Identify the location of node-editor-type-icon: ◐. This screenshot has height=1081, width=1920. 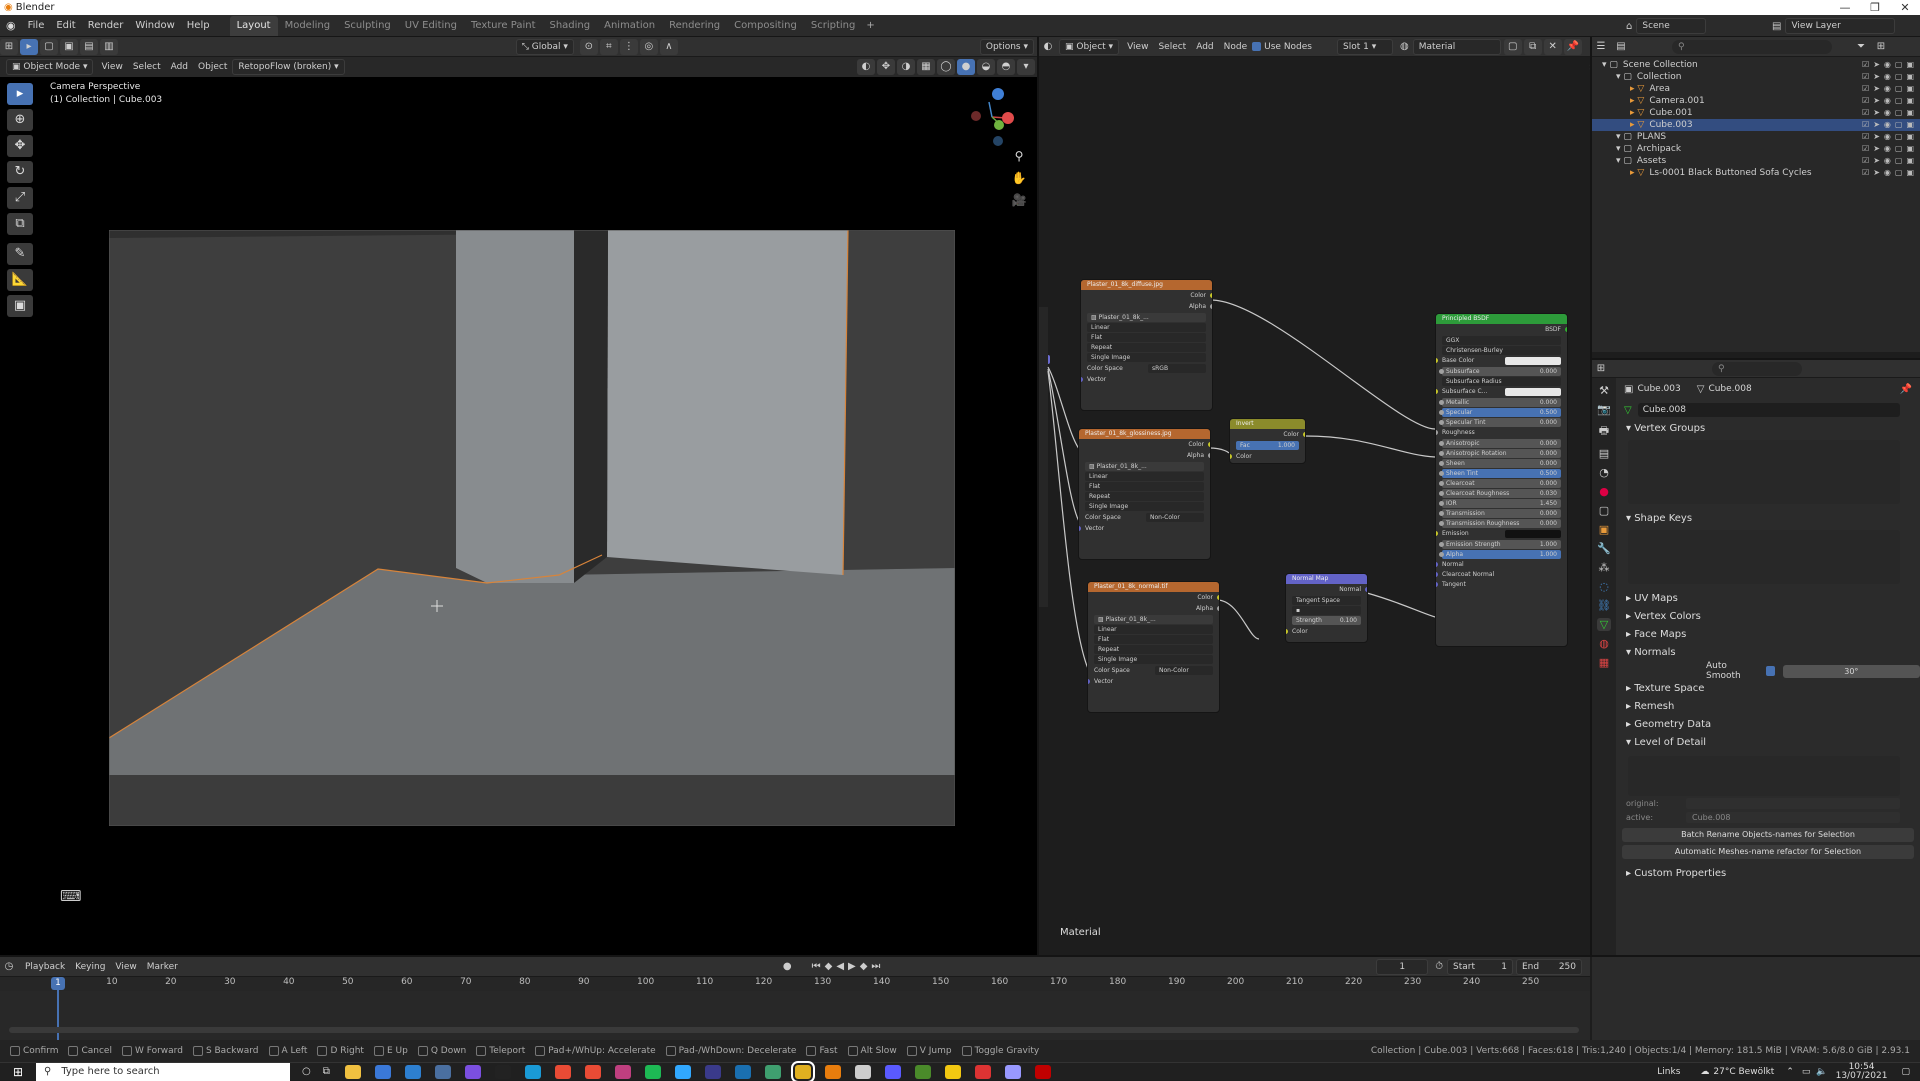
(1048, 47).